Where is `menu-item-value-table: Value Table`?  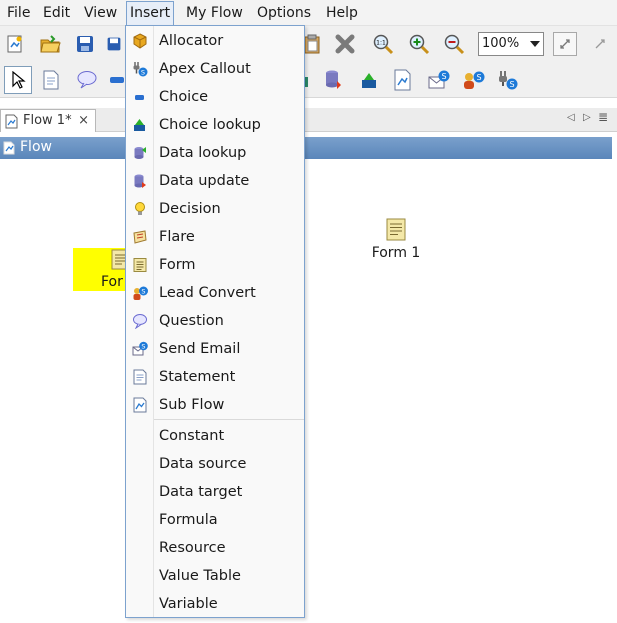 menu-item-value-table: Value Table is located at coordinates (215, 576).